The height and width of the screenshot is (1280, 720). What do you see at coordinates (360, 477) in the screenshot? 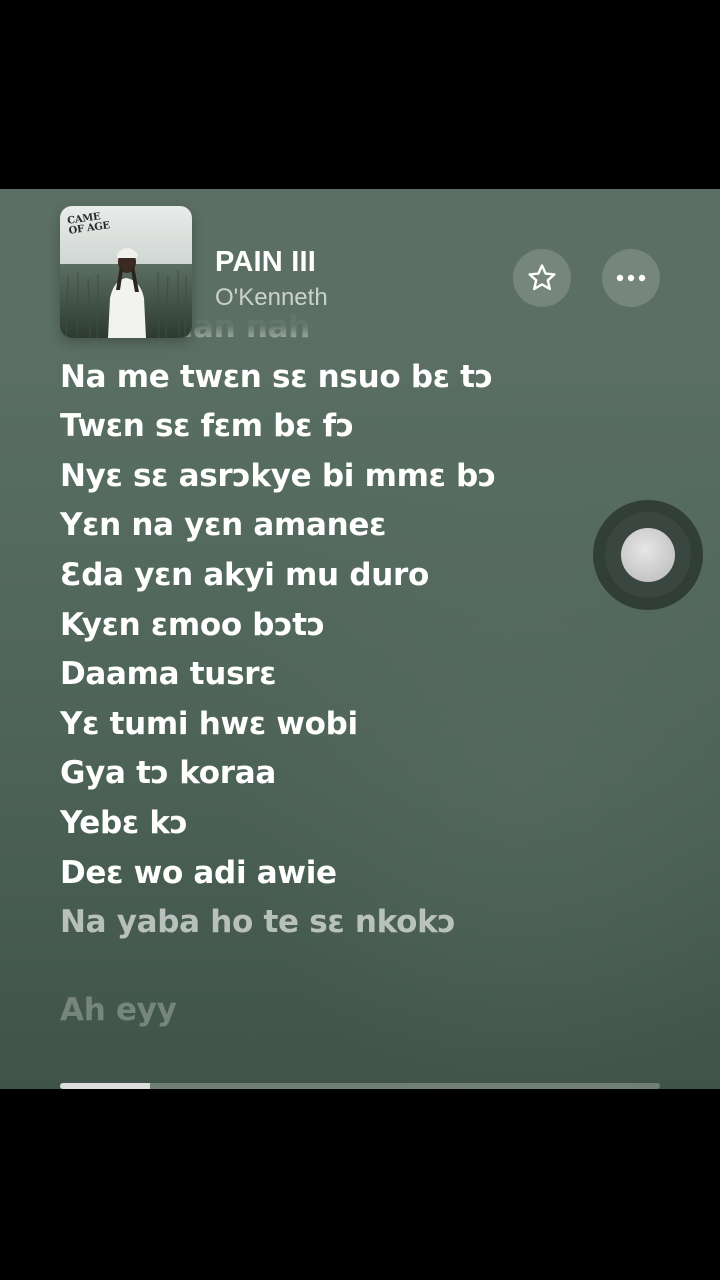
I see `lyric-line: Nyɛ sɛ asrɔkye bi mmɛ bɔ` at bounding box center [360, 477].